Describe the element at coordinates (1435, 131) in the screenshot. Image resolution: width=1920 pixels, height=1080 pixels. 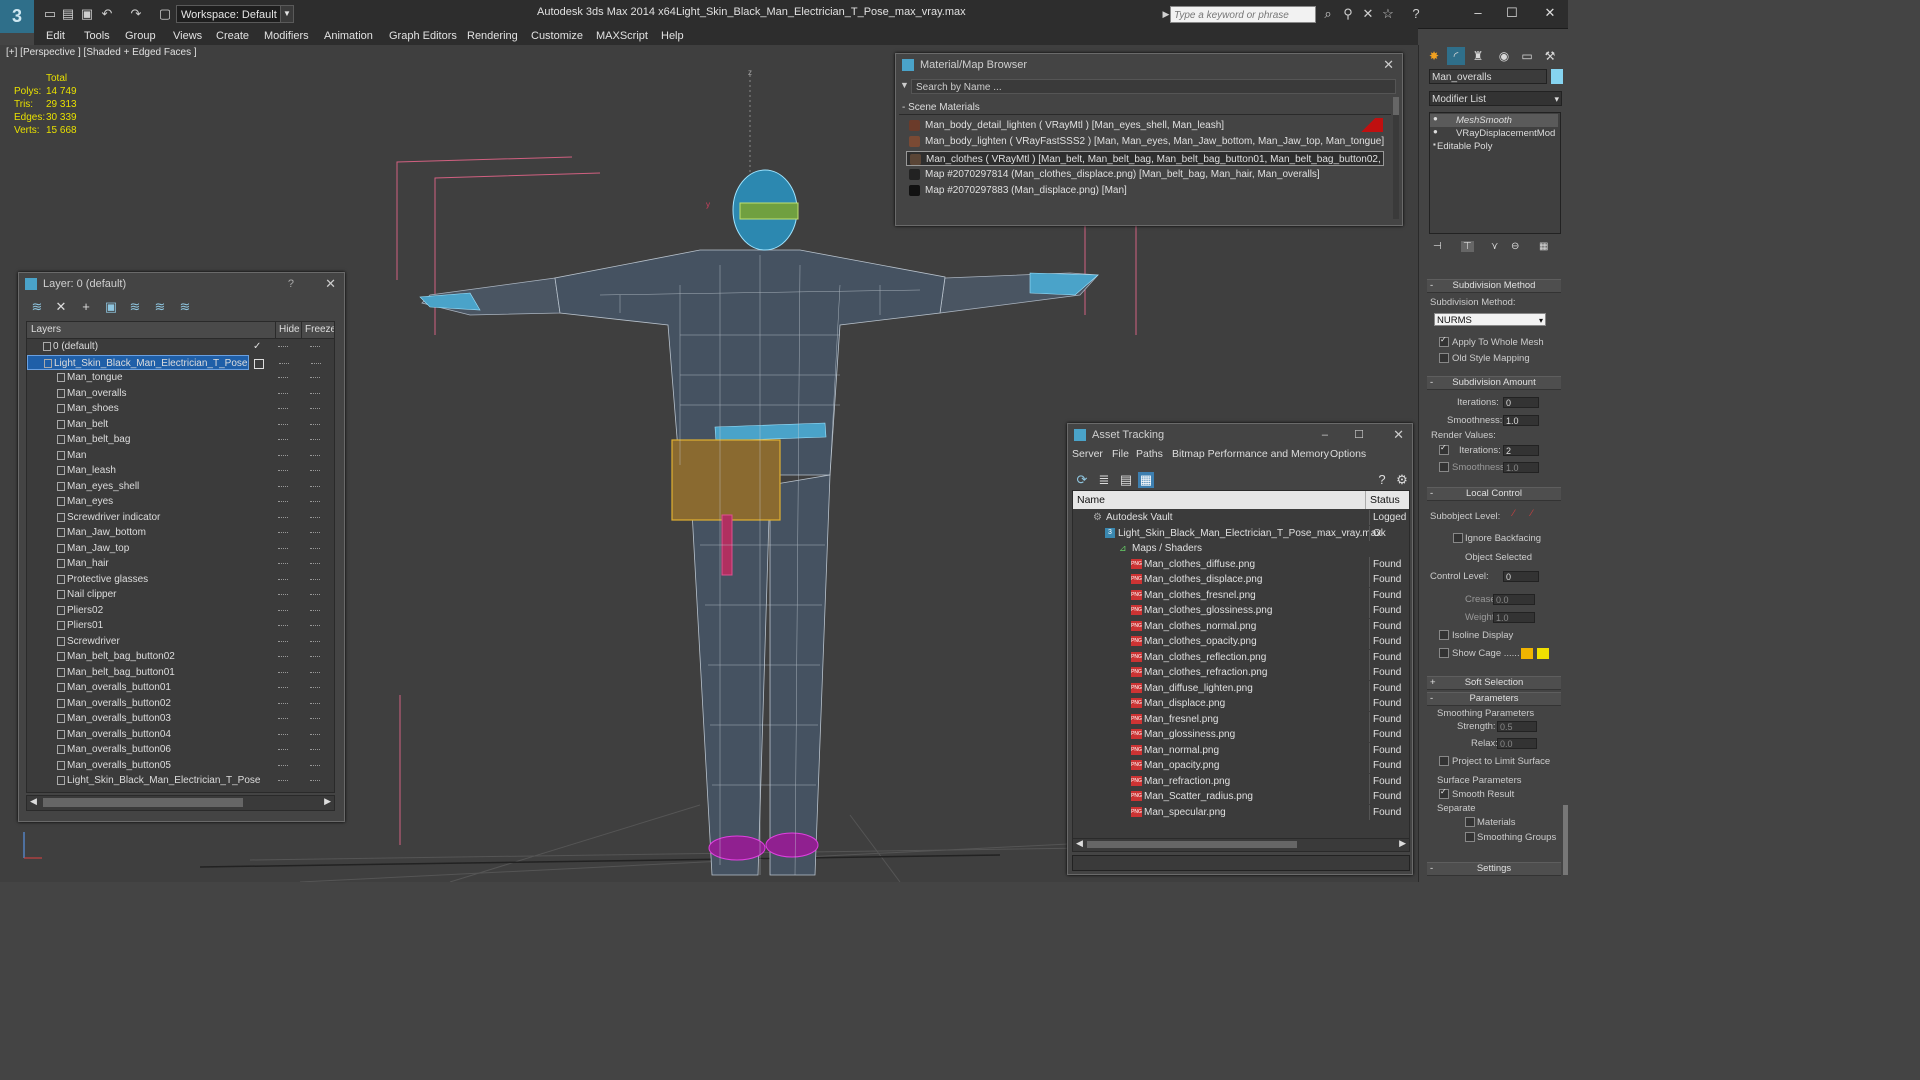
I see `light-bulb-icon: ●` at that location.